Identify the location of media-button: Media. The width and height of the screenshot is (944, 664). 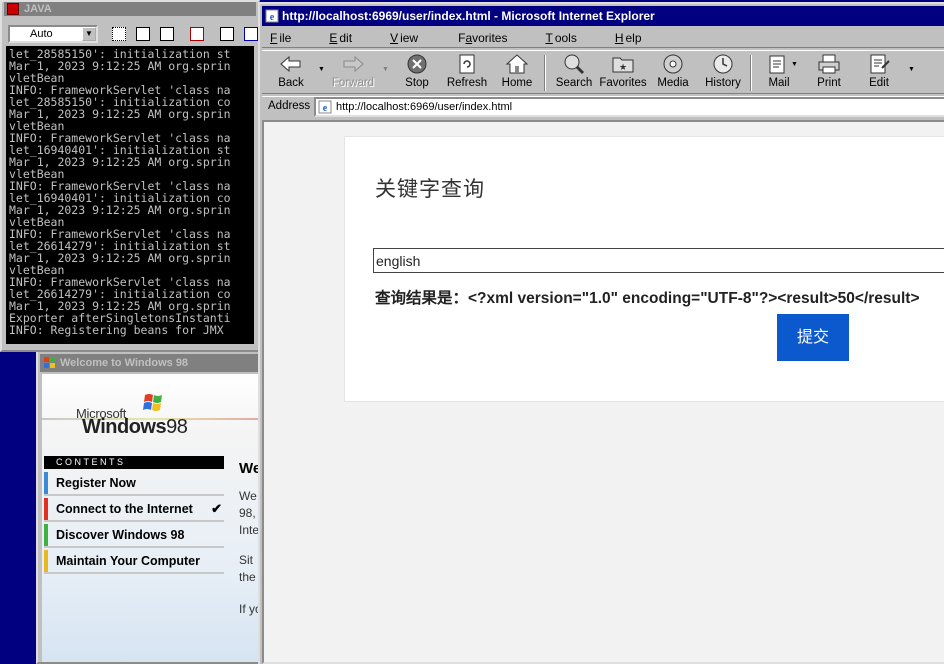
(673, 73).